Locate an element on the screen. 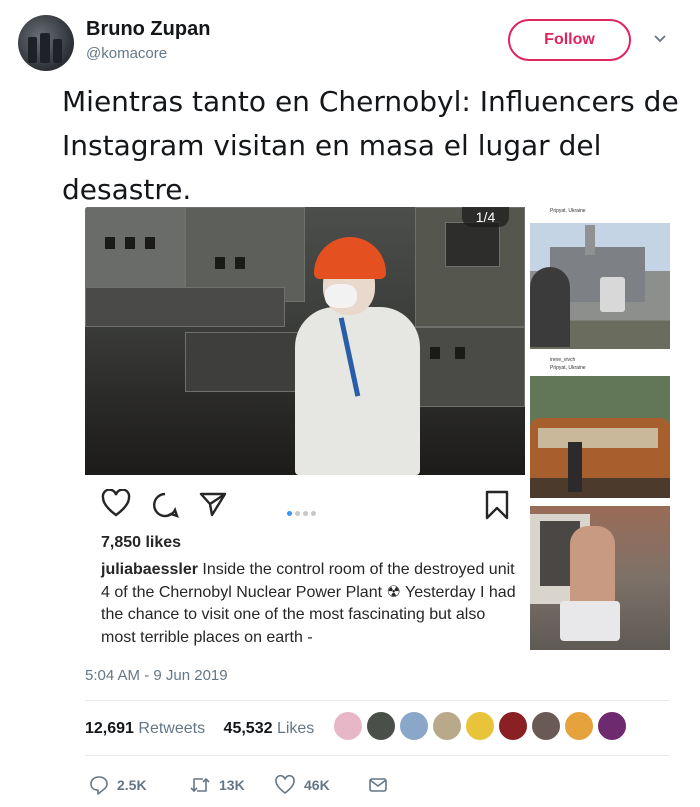 The width and height of the screenshot is (700, 807). retweet-count: 13K is located at coordinates (232, 785).